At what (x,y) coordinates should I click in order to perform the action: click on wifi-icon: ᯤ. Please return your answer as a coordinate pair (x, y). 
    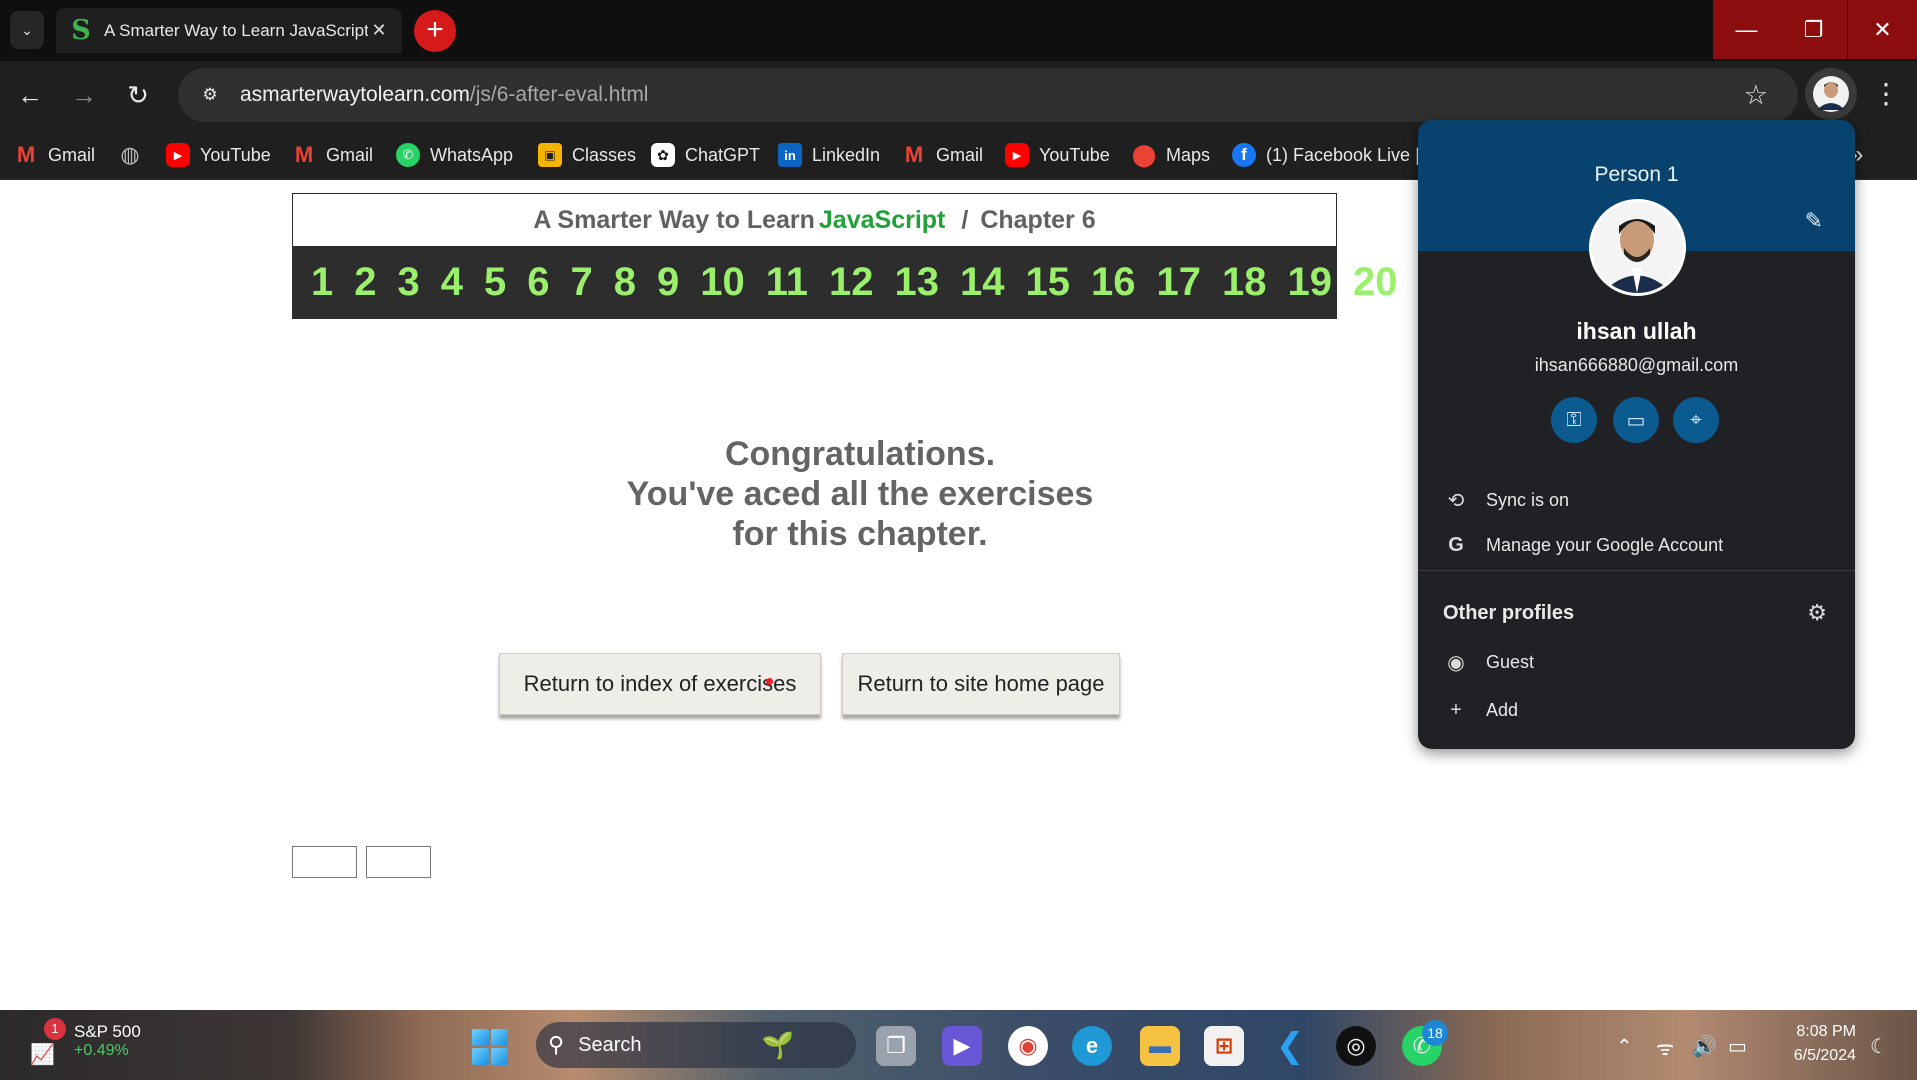
    Looking at the image, I should click on (1665, 1047).